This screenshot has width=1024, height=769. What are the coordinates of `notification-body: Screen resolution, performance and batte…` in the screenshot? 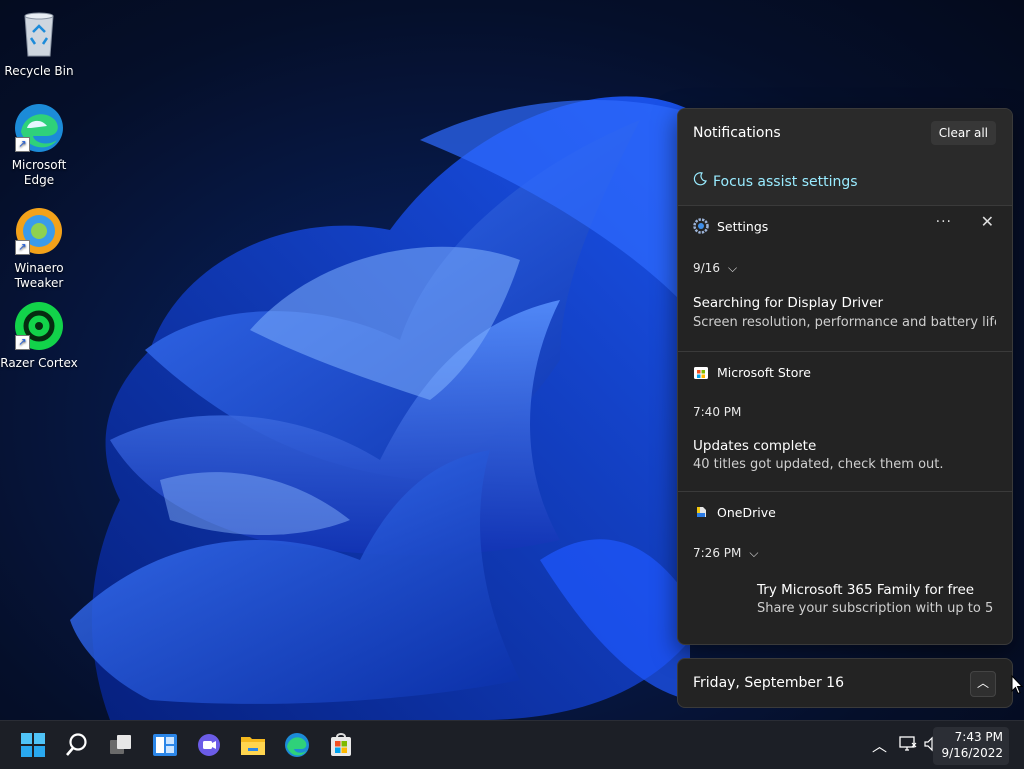 It's located at (844, 322).